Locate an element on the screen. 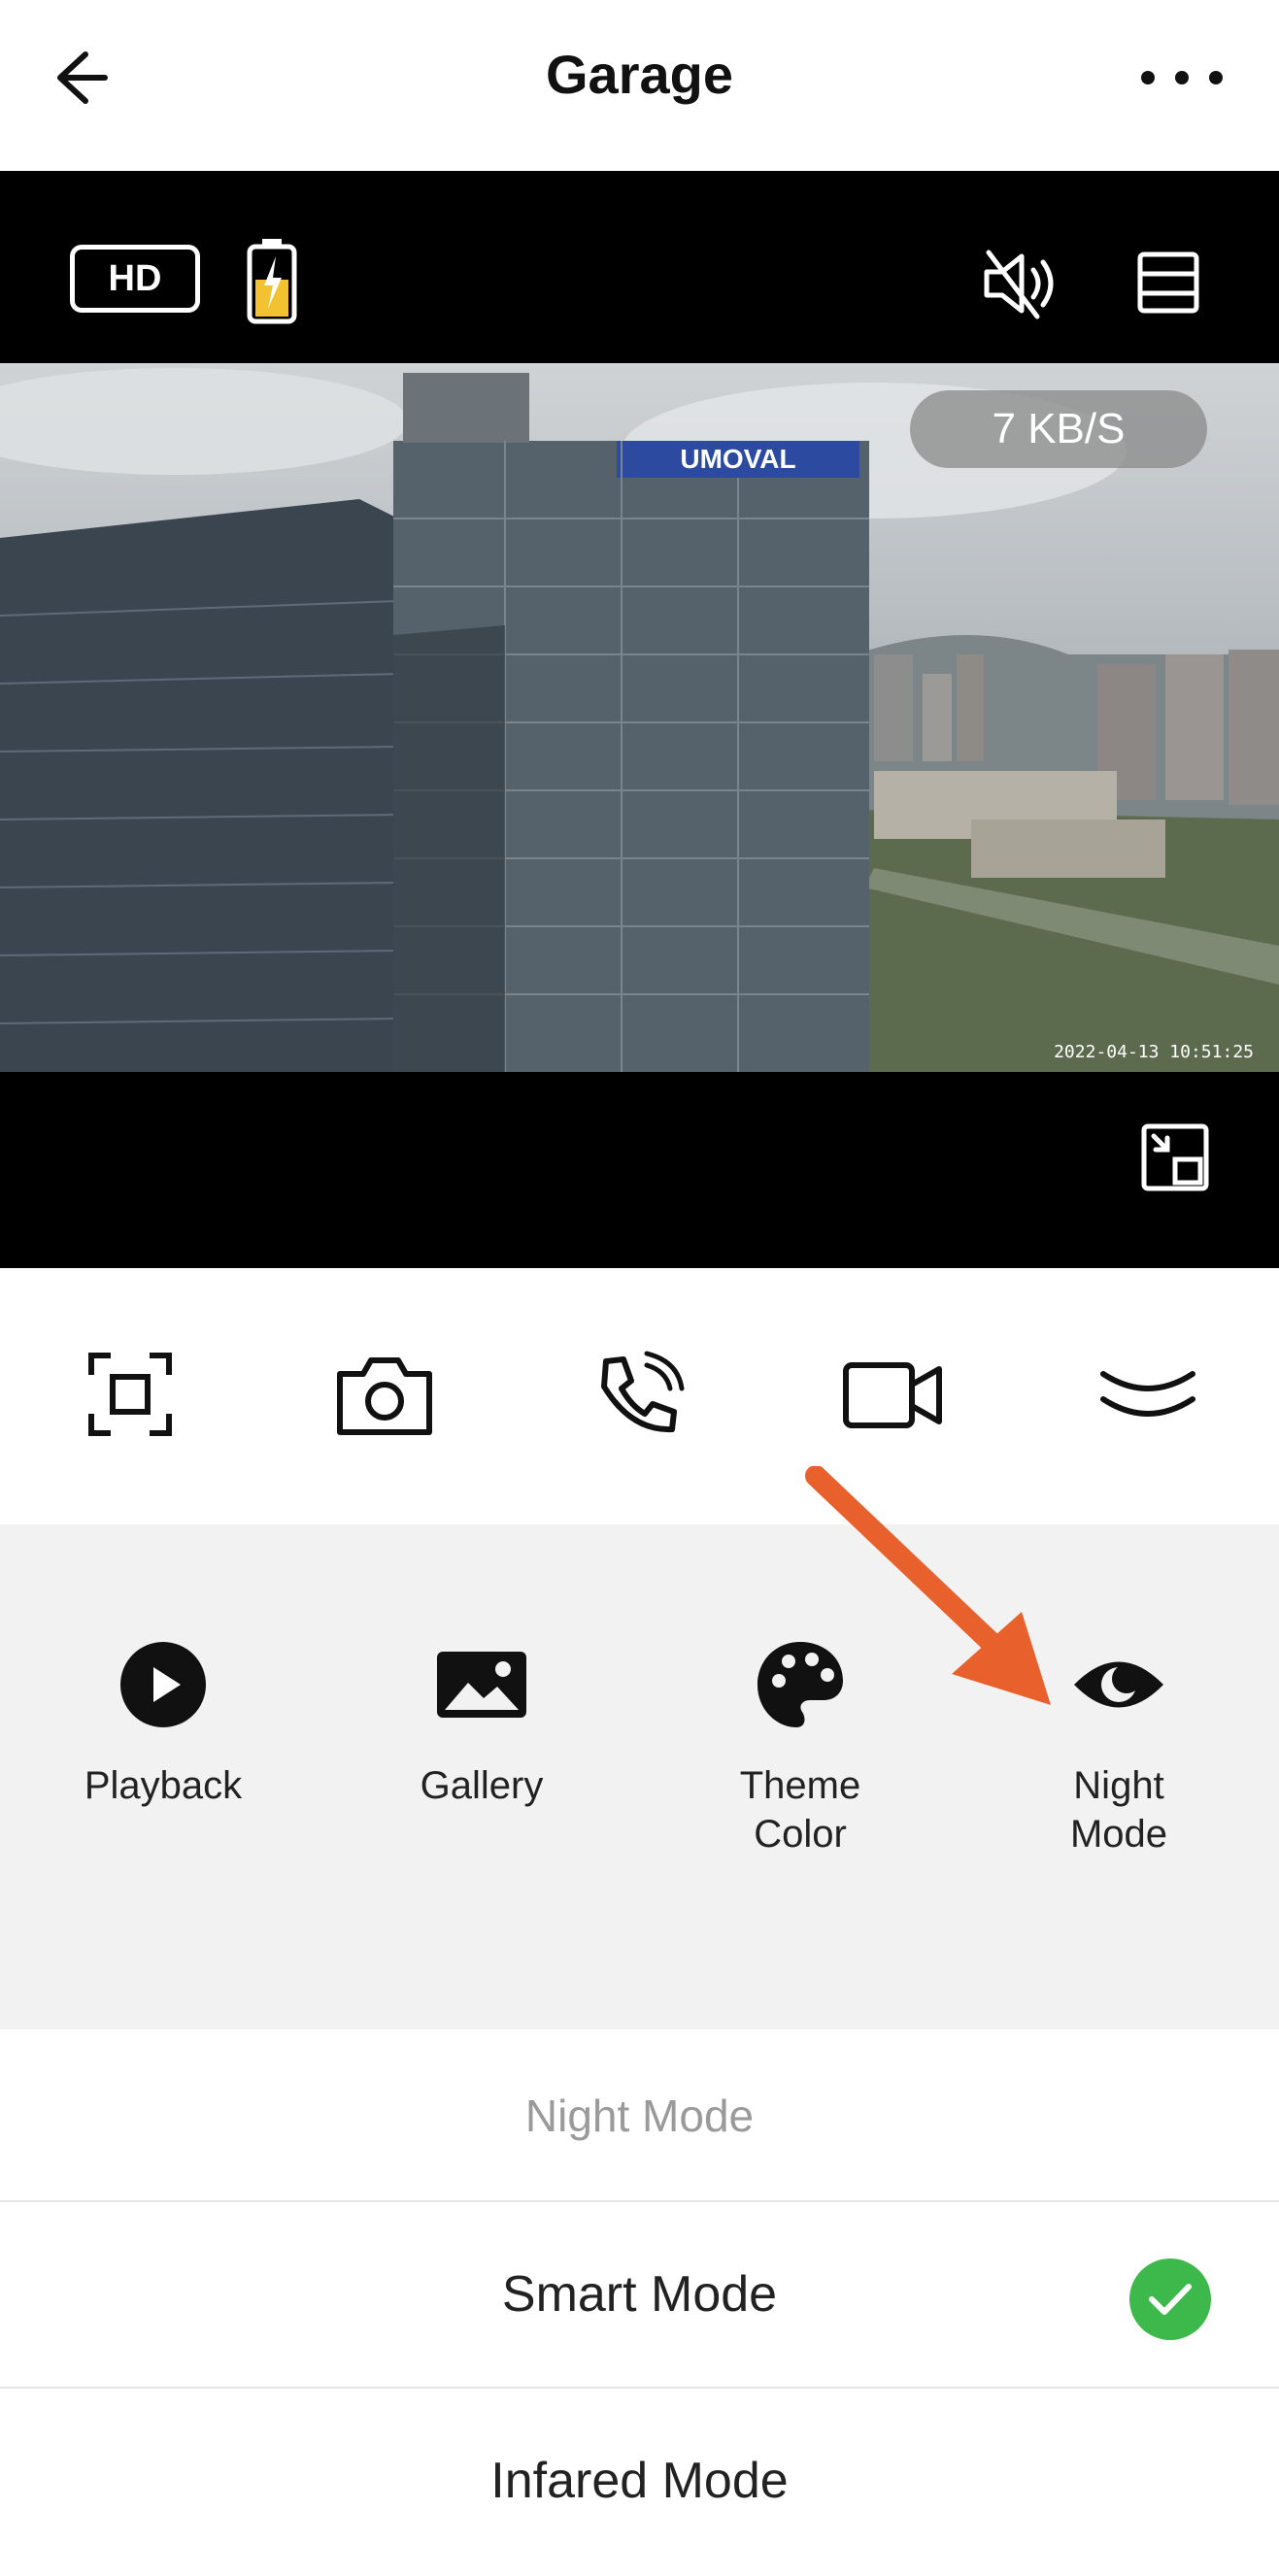  option-infared-mode: Infared Mode is located at coordinates (639, 2481).